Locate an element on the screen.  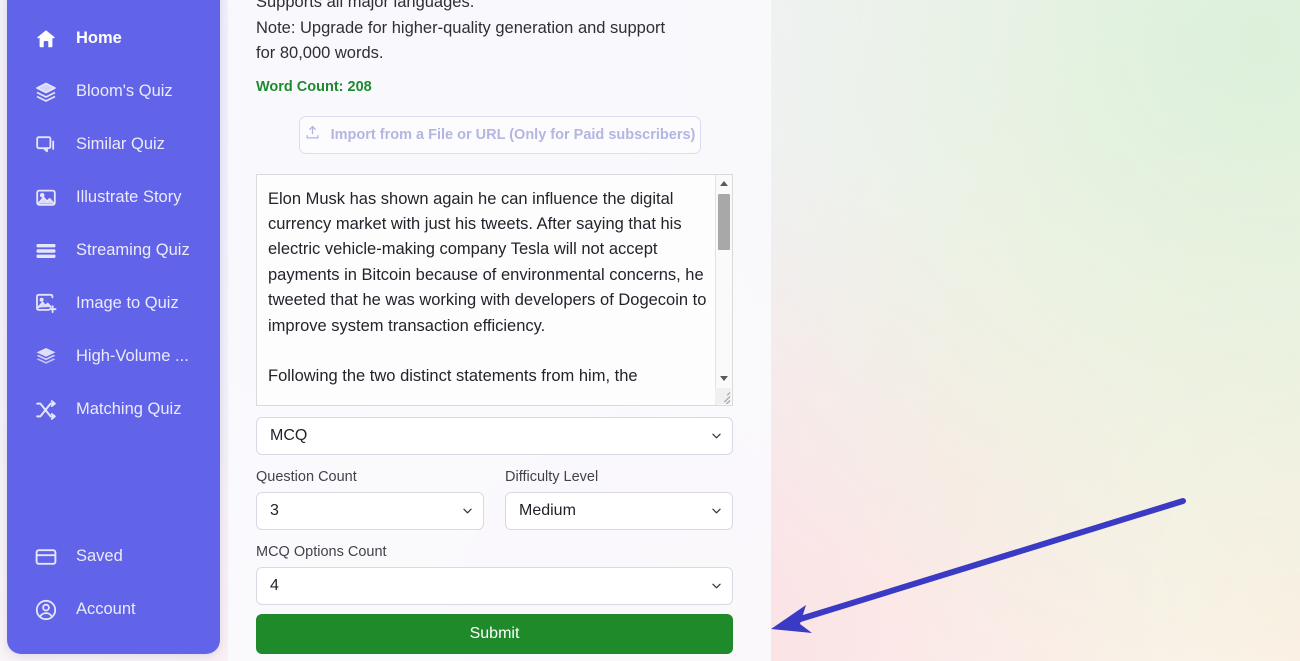
sidebar-item-saved: Saved is located at coordinates (113, 556).